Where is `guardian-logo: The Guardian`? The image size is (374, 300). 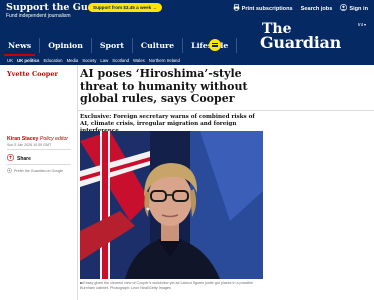 guardian-logo: The Guardian is located at coordinates (308, 37).